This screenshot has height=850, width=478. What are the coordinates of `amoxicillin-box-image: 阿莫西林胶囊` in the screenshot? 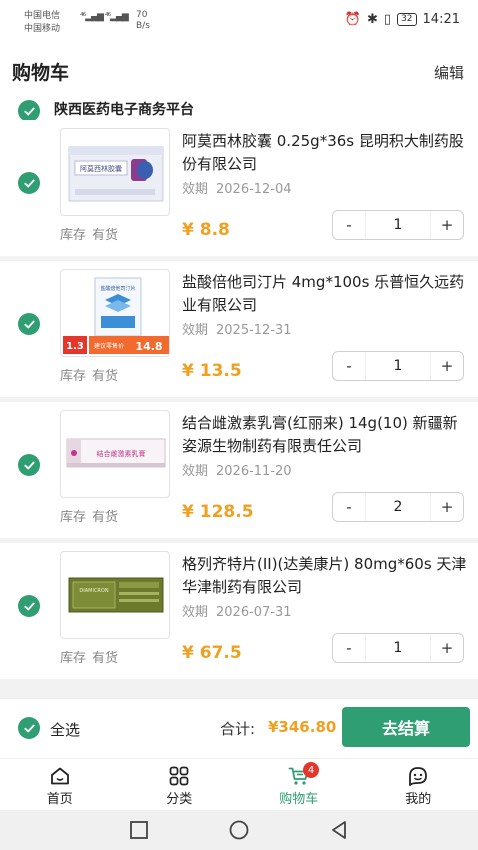 It's located at (116, 174).